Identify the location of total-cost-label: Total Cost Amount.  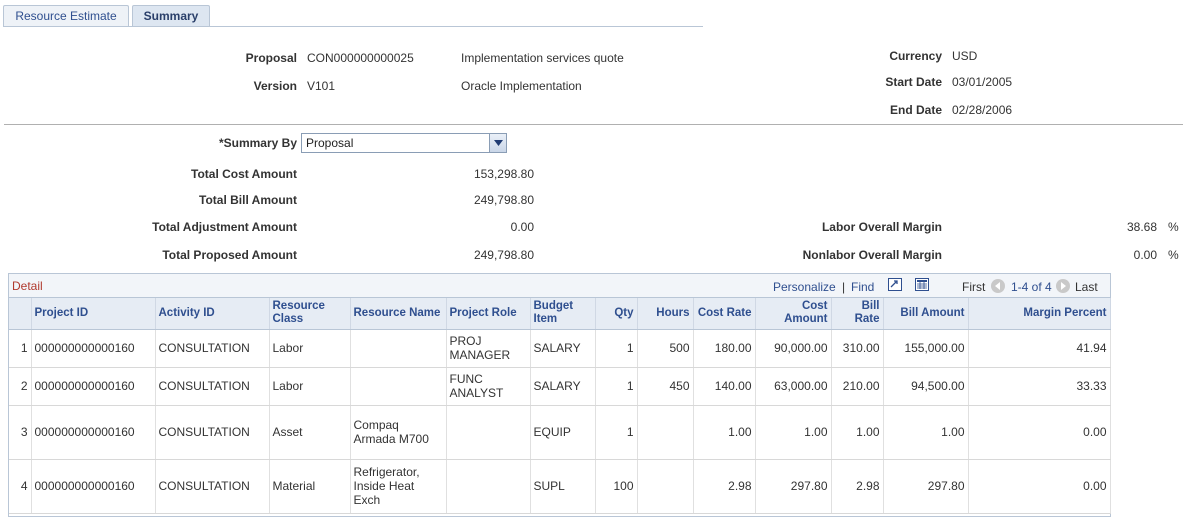
(244, 174).